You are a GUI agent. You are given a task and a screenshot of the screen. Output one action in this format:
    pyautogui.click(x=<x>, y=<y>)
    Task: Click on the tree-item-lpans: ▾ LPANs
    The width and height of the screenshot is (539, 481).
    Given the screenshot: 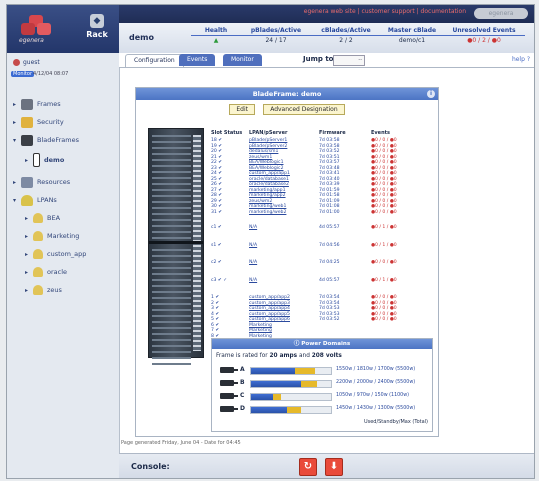 What is the action you would take?
    pyautogui.click(x=35, y=200)
    